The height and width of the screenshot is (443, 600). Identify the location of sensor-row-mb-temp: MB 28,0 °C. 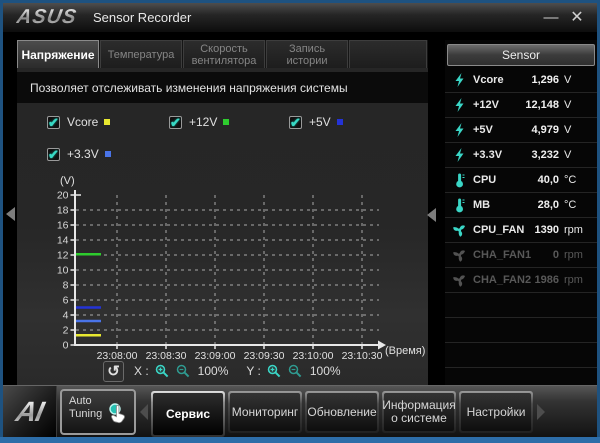
(521, 205).